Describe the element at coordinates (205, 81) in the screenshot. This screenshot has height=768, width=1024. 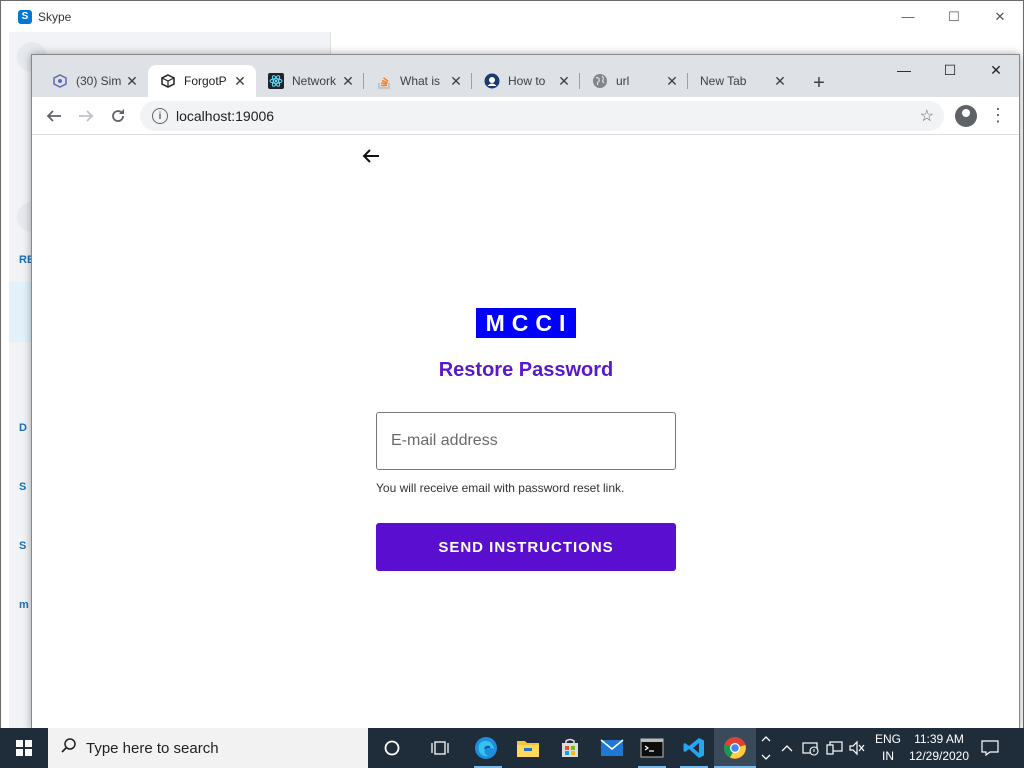
I see `tab-label: ForgotP` at that location.